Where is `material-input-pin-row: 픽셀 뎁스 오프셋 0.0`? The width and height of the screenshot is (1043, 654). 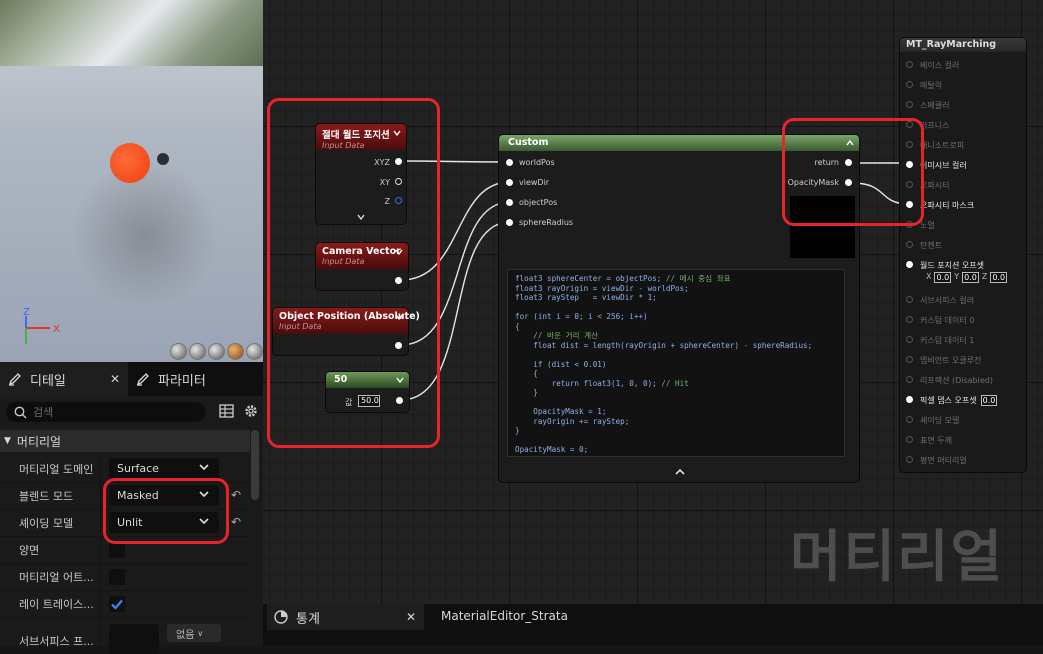
material-input-pin-row: 픽셀 뎁스 오프셋 0.0 is located at coordinates (952, 400).